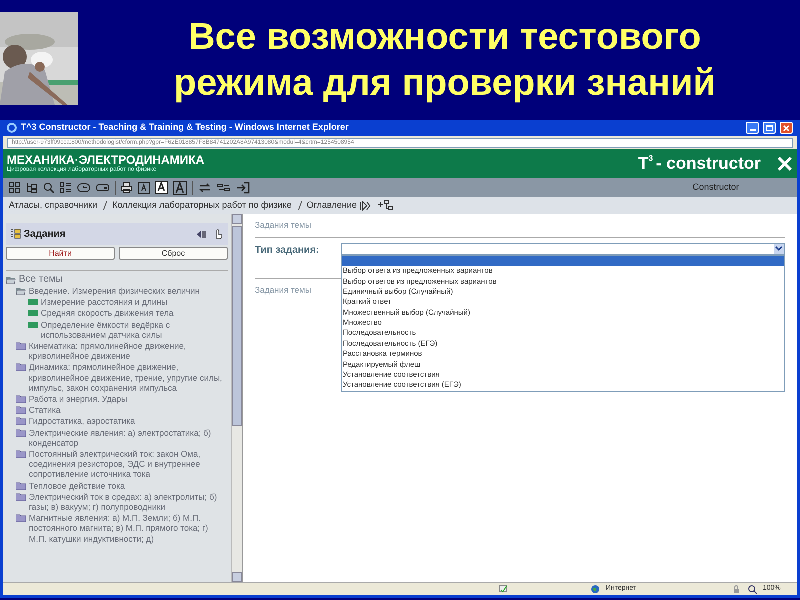  I want to click on browser-icon, so click(12, 128).